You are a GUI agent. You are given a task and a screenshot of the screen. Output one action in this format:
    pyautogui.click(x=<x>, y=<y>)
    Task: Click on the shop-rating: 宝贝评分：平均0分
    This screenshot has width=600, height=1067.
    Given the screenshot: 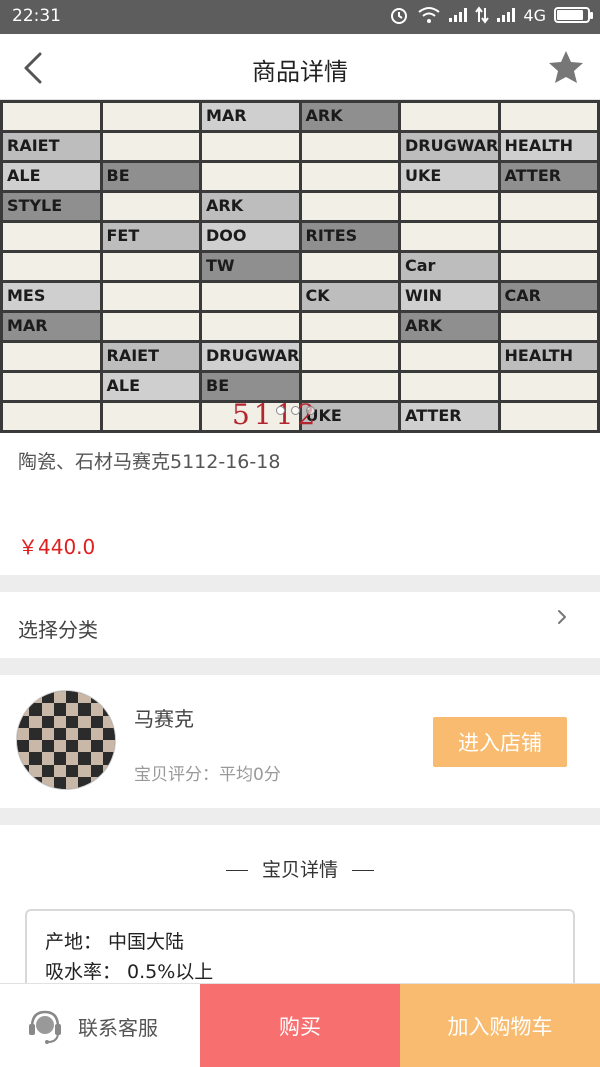 What is the action you would take?
    pyautogui.click(x=207, y=775)
    